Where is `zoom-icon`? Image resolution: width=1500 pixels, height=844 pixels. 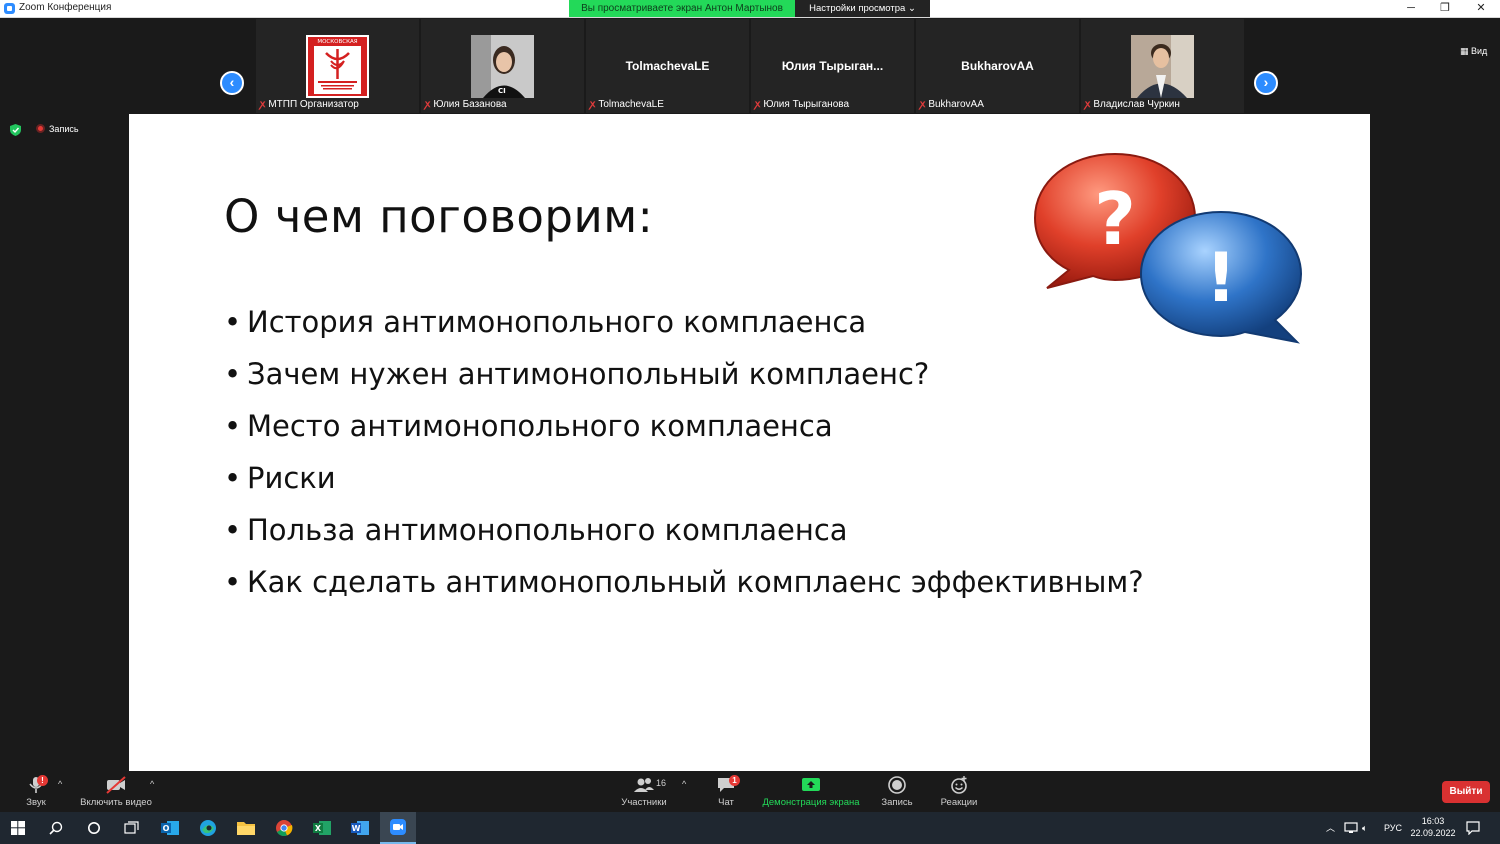 zoom-icon is located at coordinates (398, 827).